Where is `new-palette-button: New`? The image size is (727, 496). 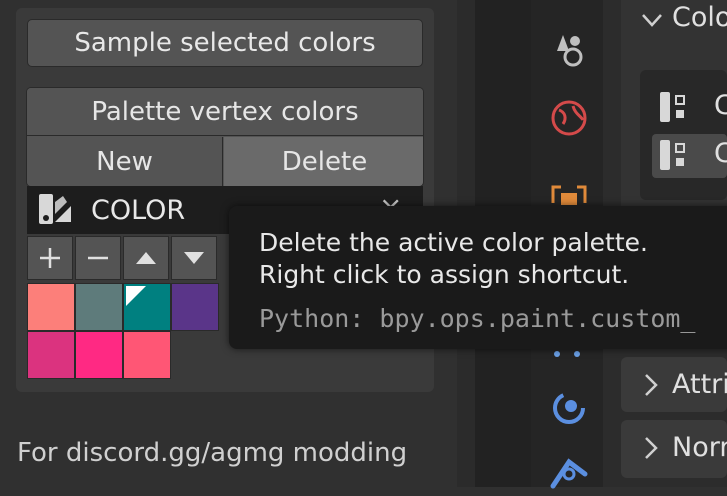
new-palette-button: New is located at coordinates (125, 161).